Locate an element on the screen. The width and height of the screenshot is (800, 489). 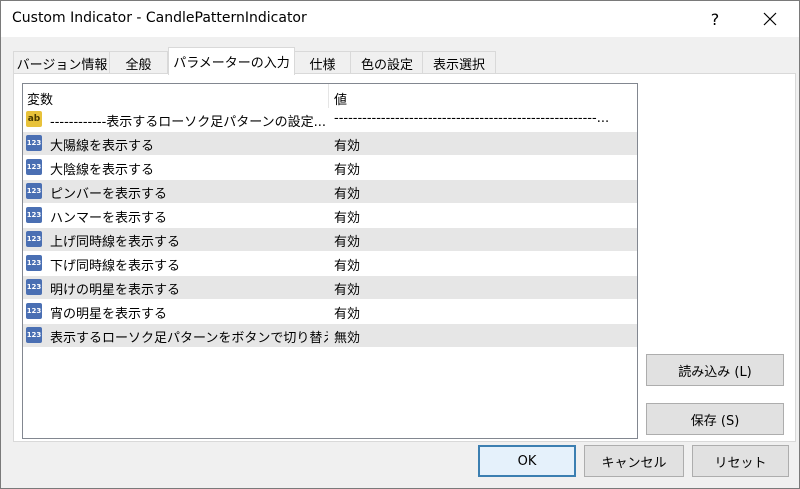
column-divider is located at coordinates (328, 96).